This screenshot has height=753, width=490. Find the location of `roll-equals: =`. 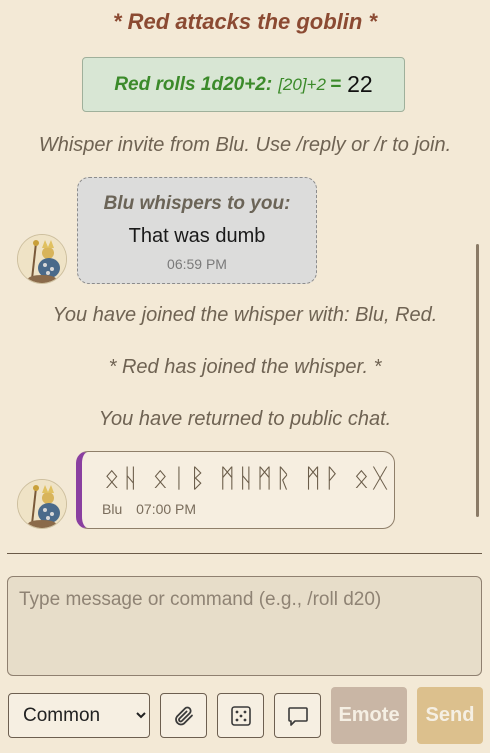

roll-equals: = is located at coordinates (335, 84).